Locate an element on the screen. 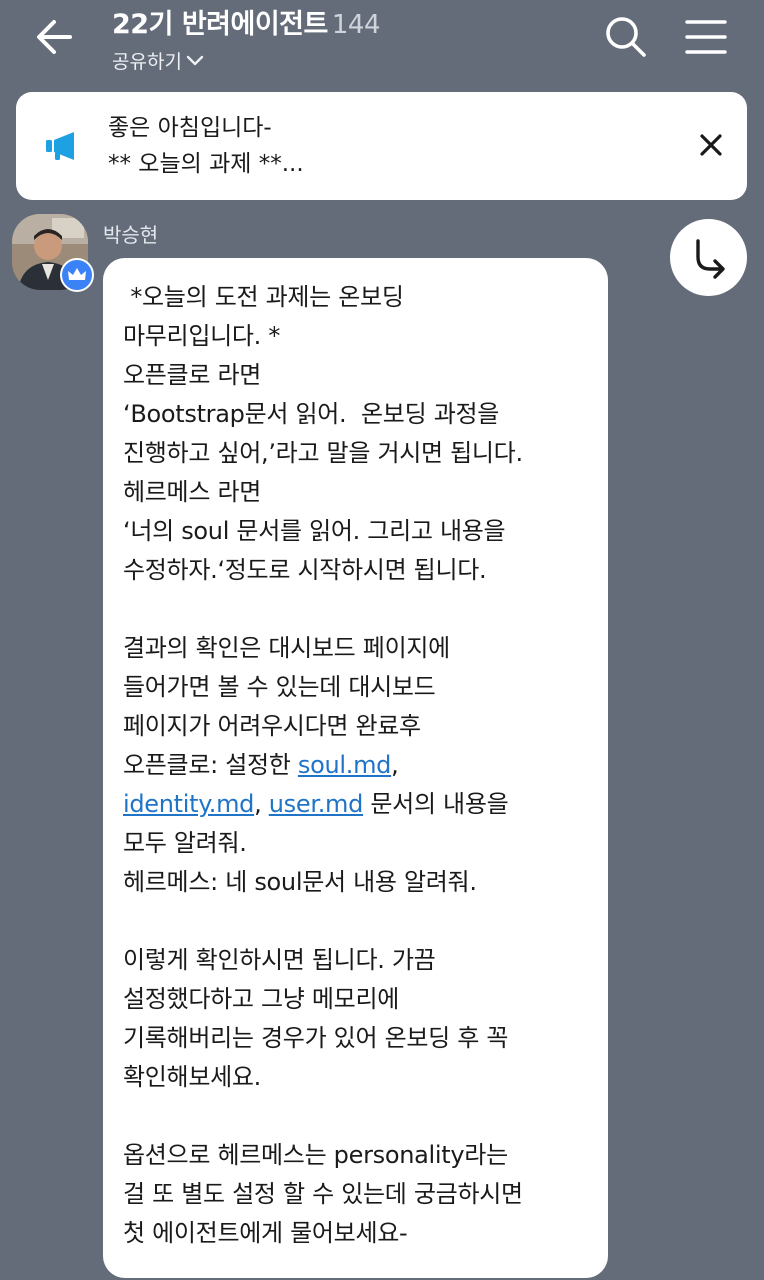 This screenshot has height=1280, width=764. message-line: 수정하자.‘정도로 시작하시면 됩니다. is located at coordinates (305, 570).